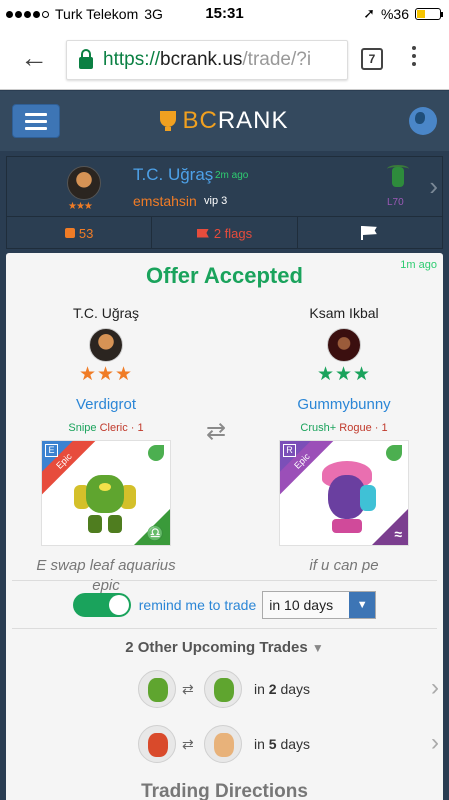  What do you see at coordinates (414, 56) in the screenshot?
I see `more-menu-icon` at bounding box center [414, 56].